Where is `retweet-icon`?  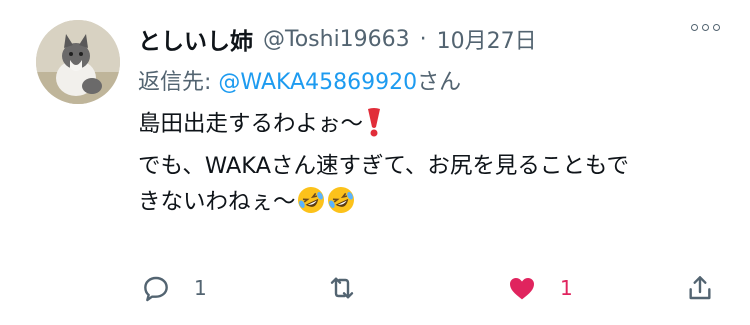 retweet-icon is located at coordinates (342, 288).